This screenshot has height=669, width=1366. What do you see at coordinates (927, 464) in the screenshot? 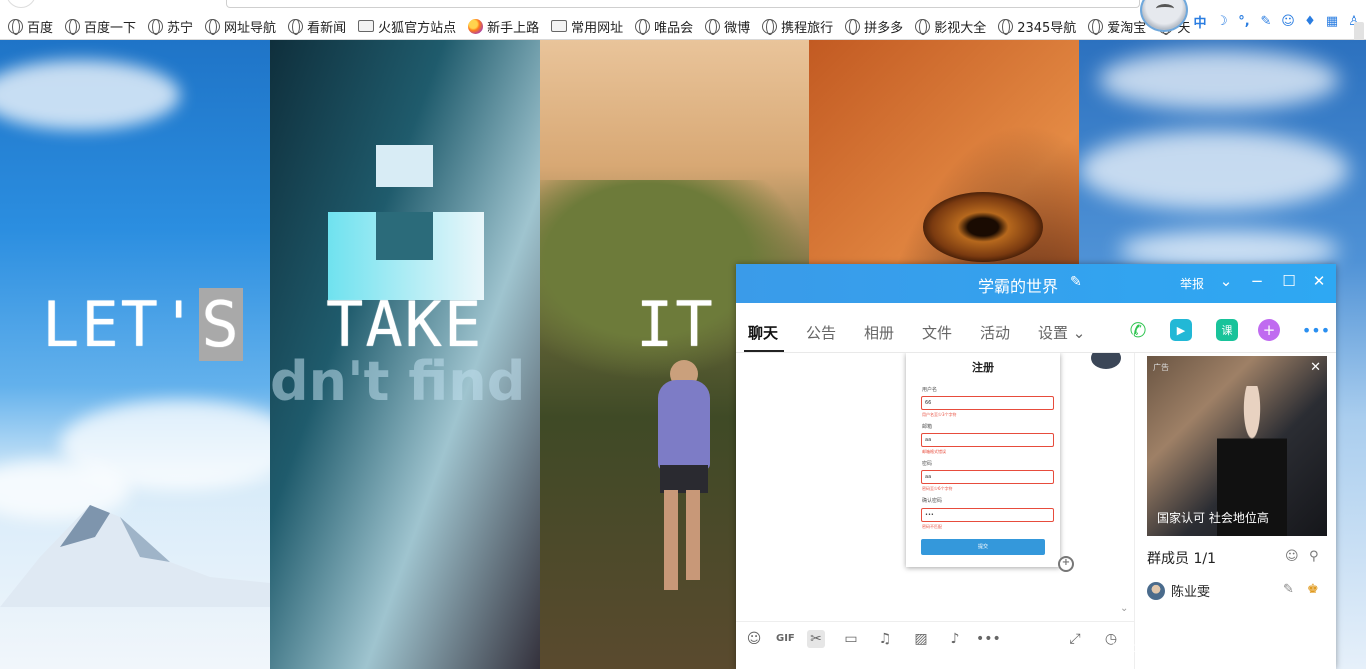
I see `password-label: 密码` at bounding box center [927, 464].